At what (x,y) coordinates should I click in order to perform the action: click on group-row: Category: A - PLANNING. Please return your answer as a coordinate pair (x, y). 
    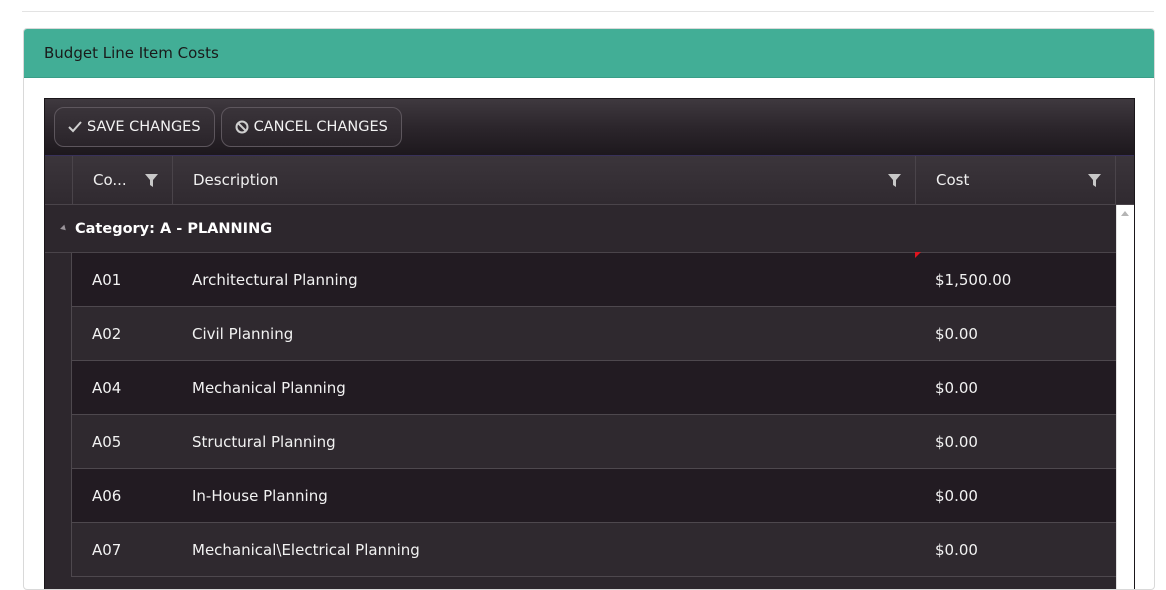
    Looking at the image, I should click on (580, 229).